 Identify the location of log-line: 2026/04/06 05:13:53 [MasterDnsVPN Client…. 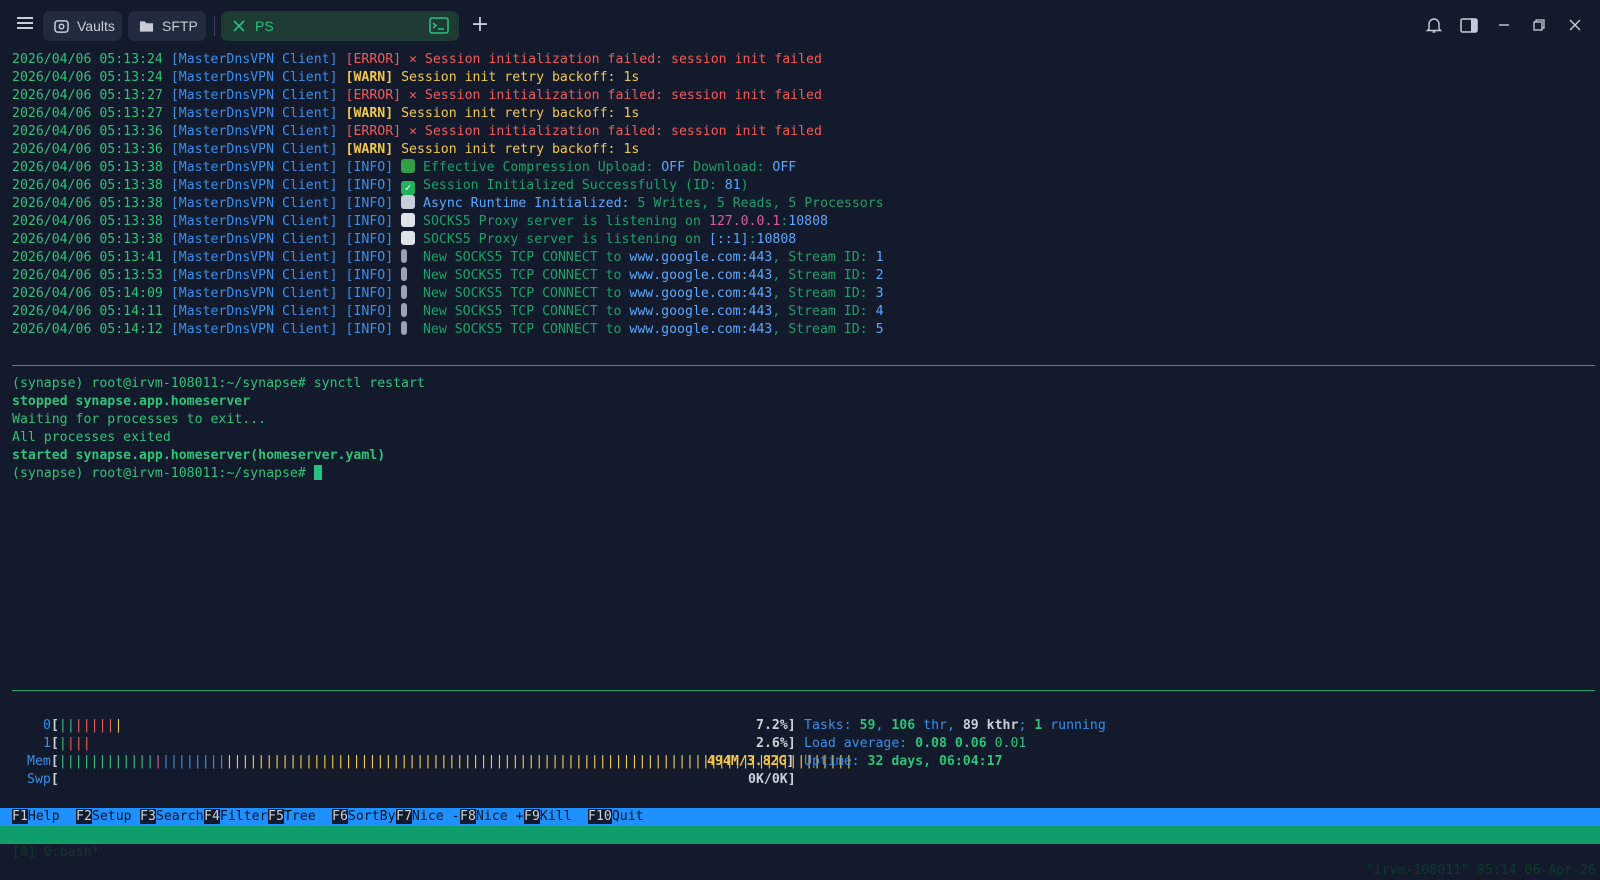
(448, 275).